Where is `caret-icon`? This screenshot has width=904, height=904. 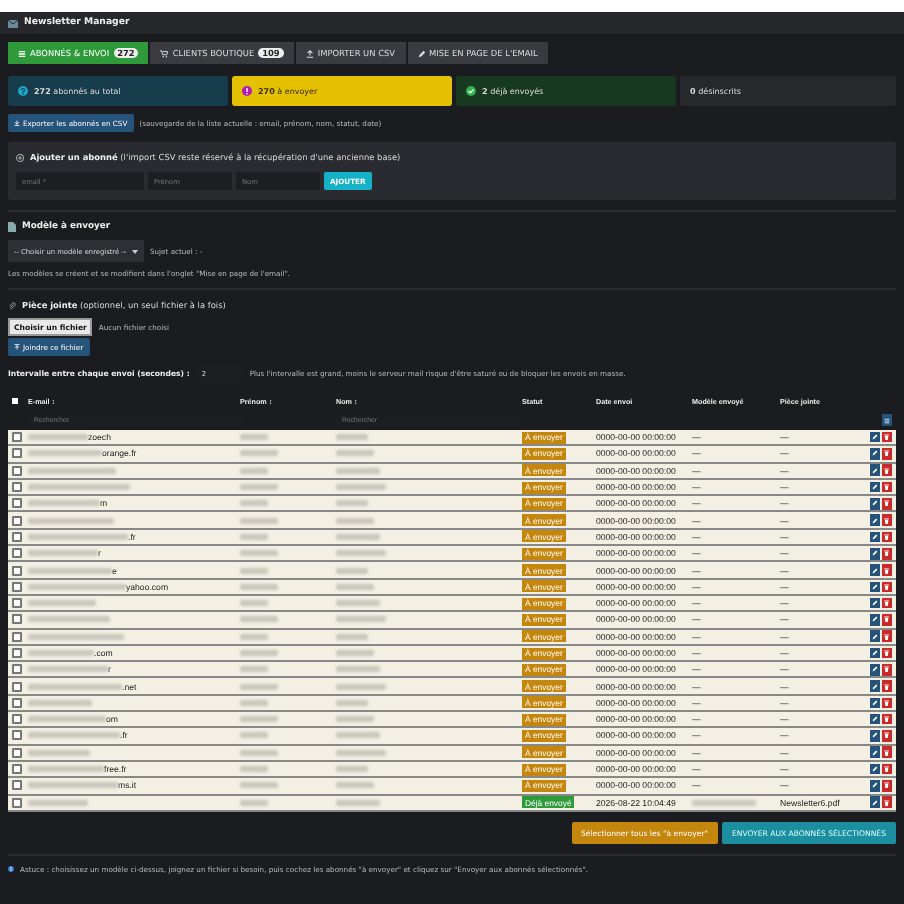
caret-icon is located at coordinates (135, 251).